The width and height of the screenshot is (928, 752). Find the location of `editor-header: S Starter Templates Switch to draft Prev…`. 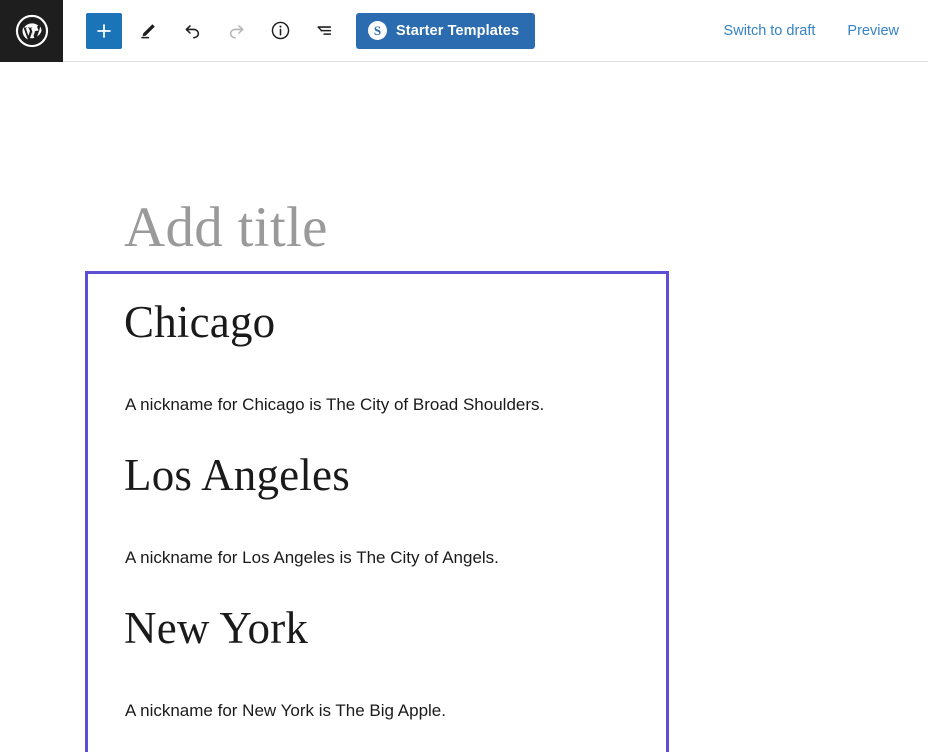

editor-header: S Starter Templates Switch to draft Prev… is located at coordinates (464, 31).